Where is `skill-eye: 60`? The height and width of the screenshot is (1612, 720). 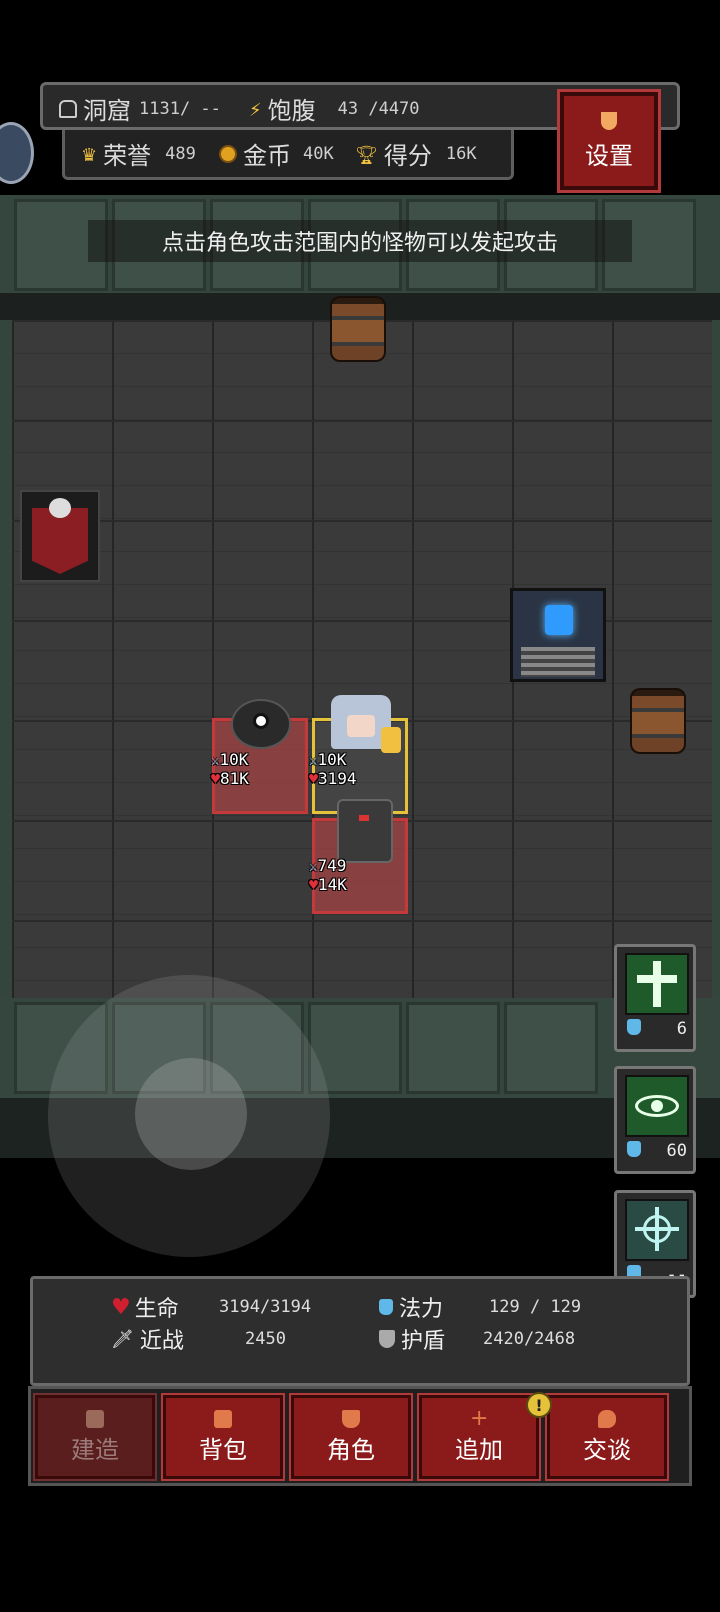 skill-eye: 60 is located at coordinates (655, 1120).